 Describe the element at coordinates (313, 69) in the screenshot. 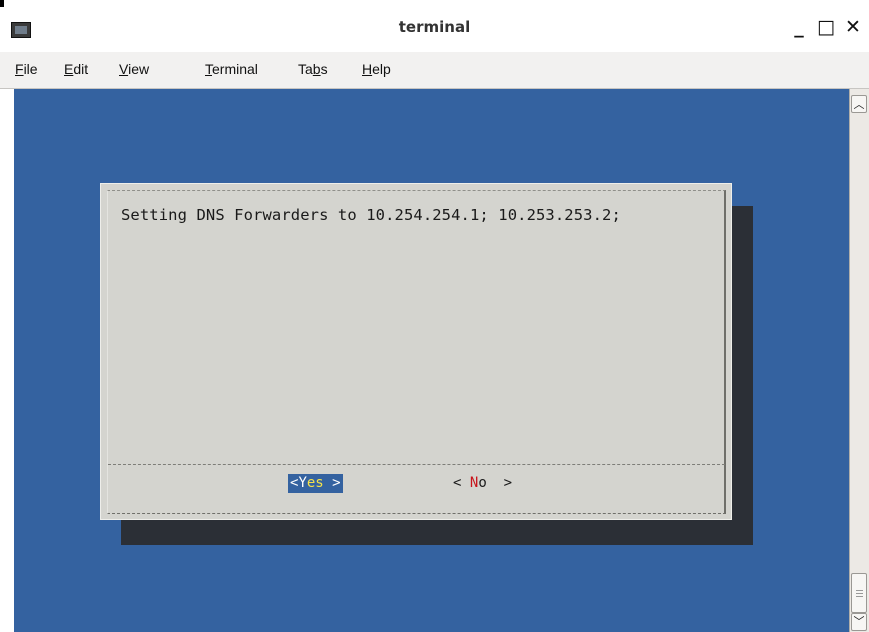

I see `menu-tabs: Tabs` at that location.